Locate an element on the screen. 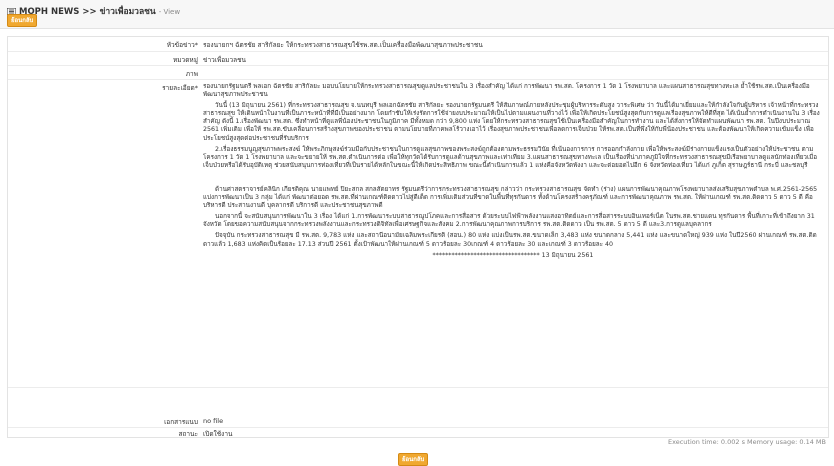 This screenshot has height=466, width=834. category-value: ข่าวเพื่อมวลชน is located at coordinates (224, 60).